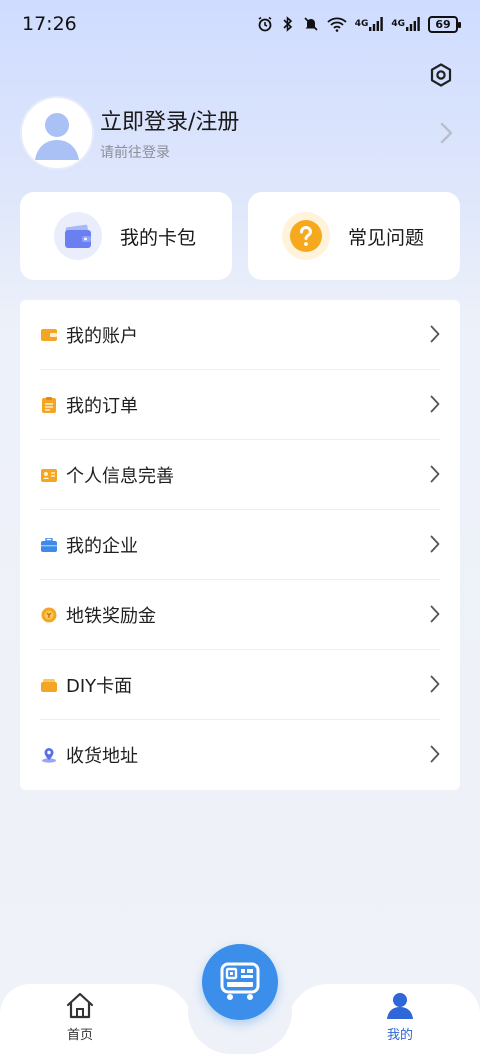 This screenshot has height=1058, width=480. I want to click on settings-icon, so click(441, 75).